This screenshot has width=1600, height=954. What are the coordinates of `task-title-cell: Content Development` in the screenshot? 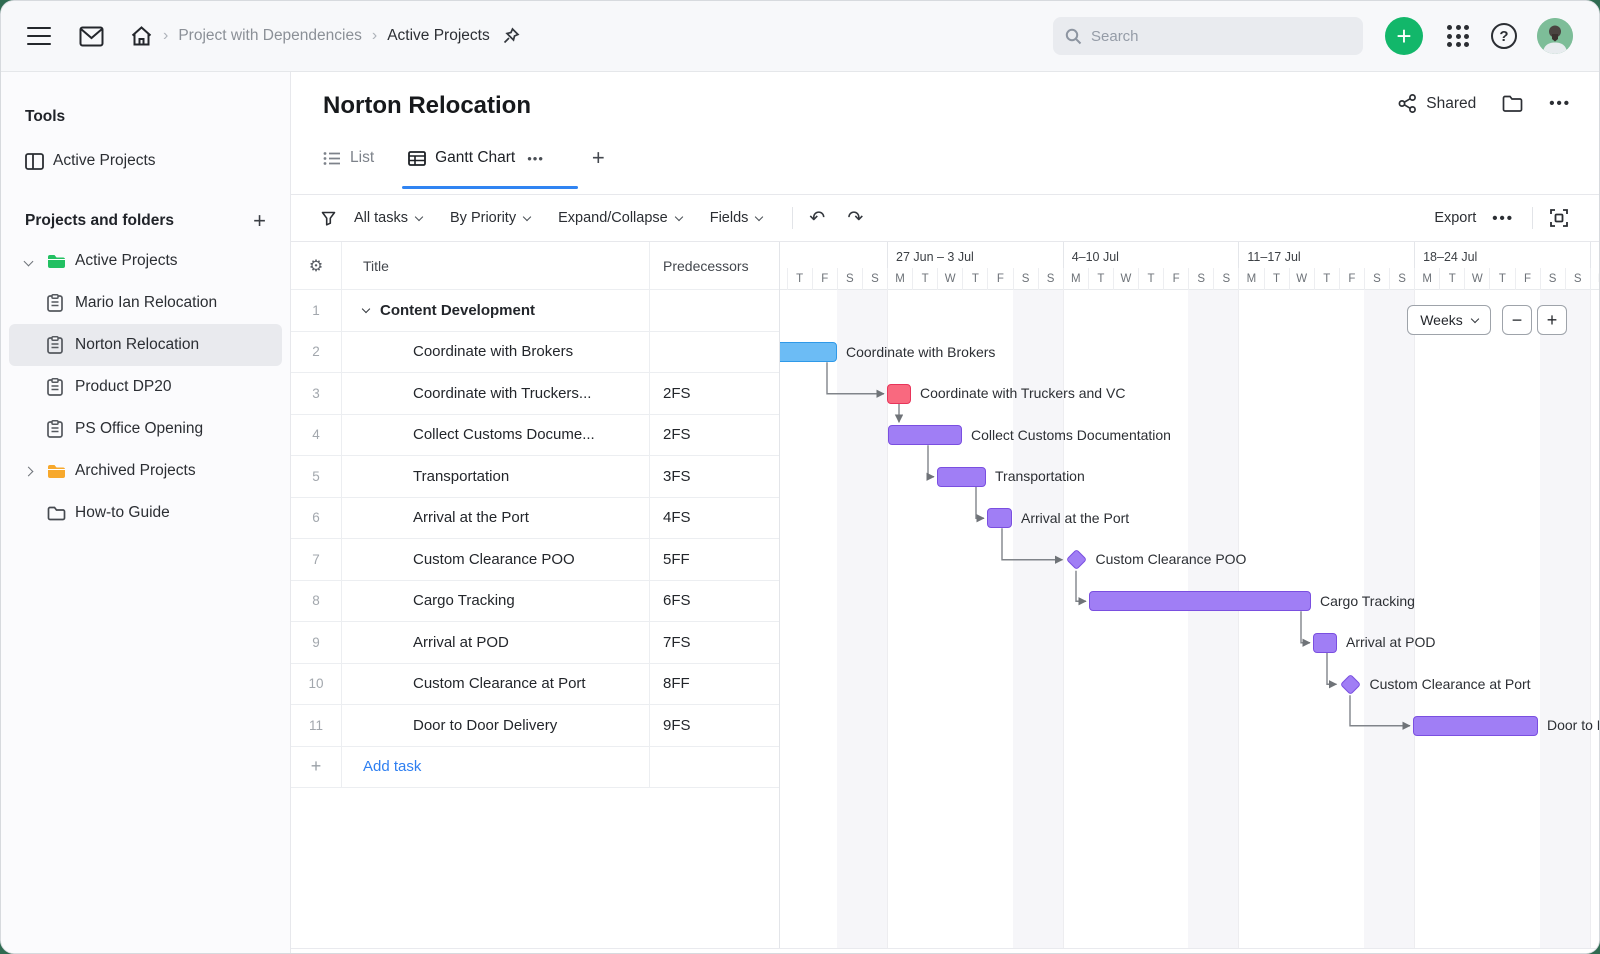 It's located at (496, 310).